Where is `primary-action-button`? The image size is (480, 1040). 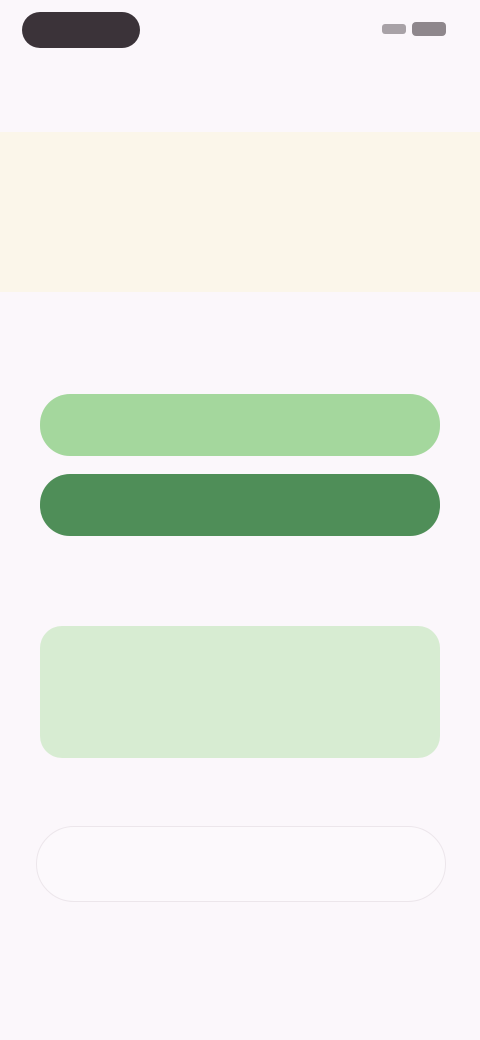
primary-action-button is located at coordinates (241, 864).